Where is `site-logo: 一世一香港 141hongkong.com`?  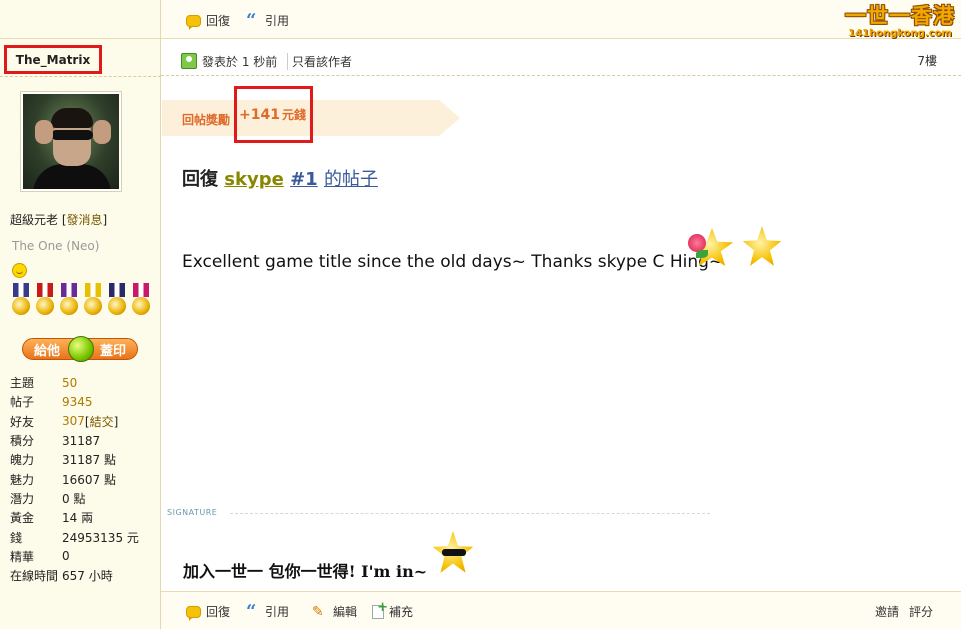
site-logo: 一世一香港 141hongkong.com is located at coordinates (900, 21).